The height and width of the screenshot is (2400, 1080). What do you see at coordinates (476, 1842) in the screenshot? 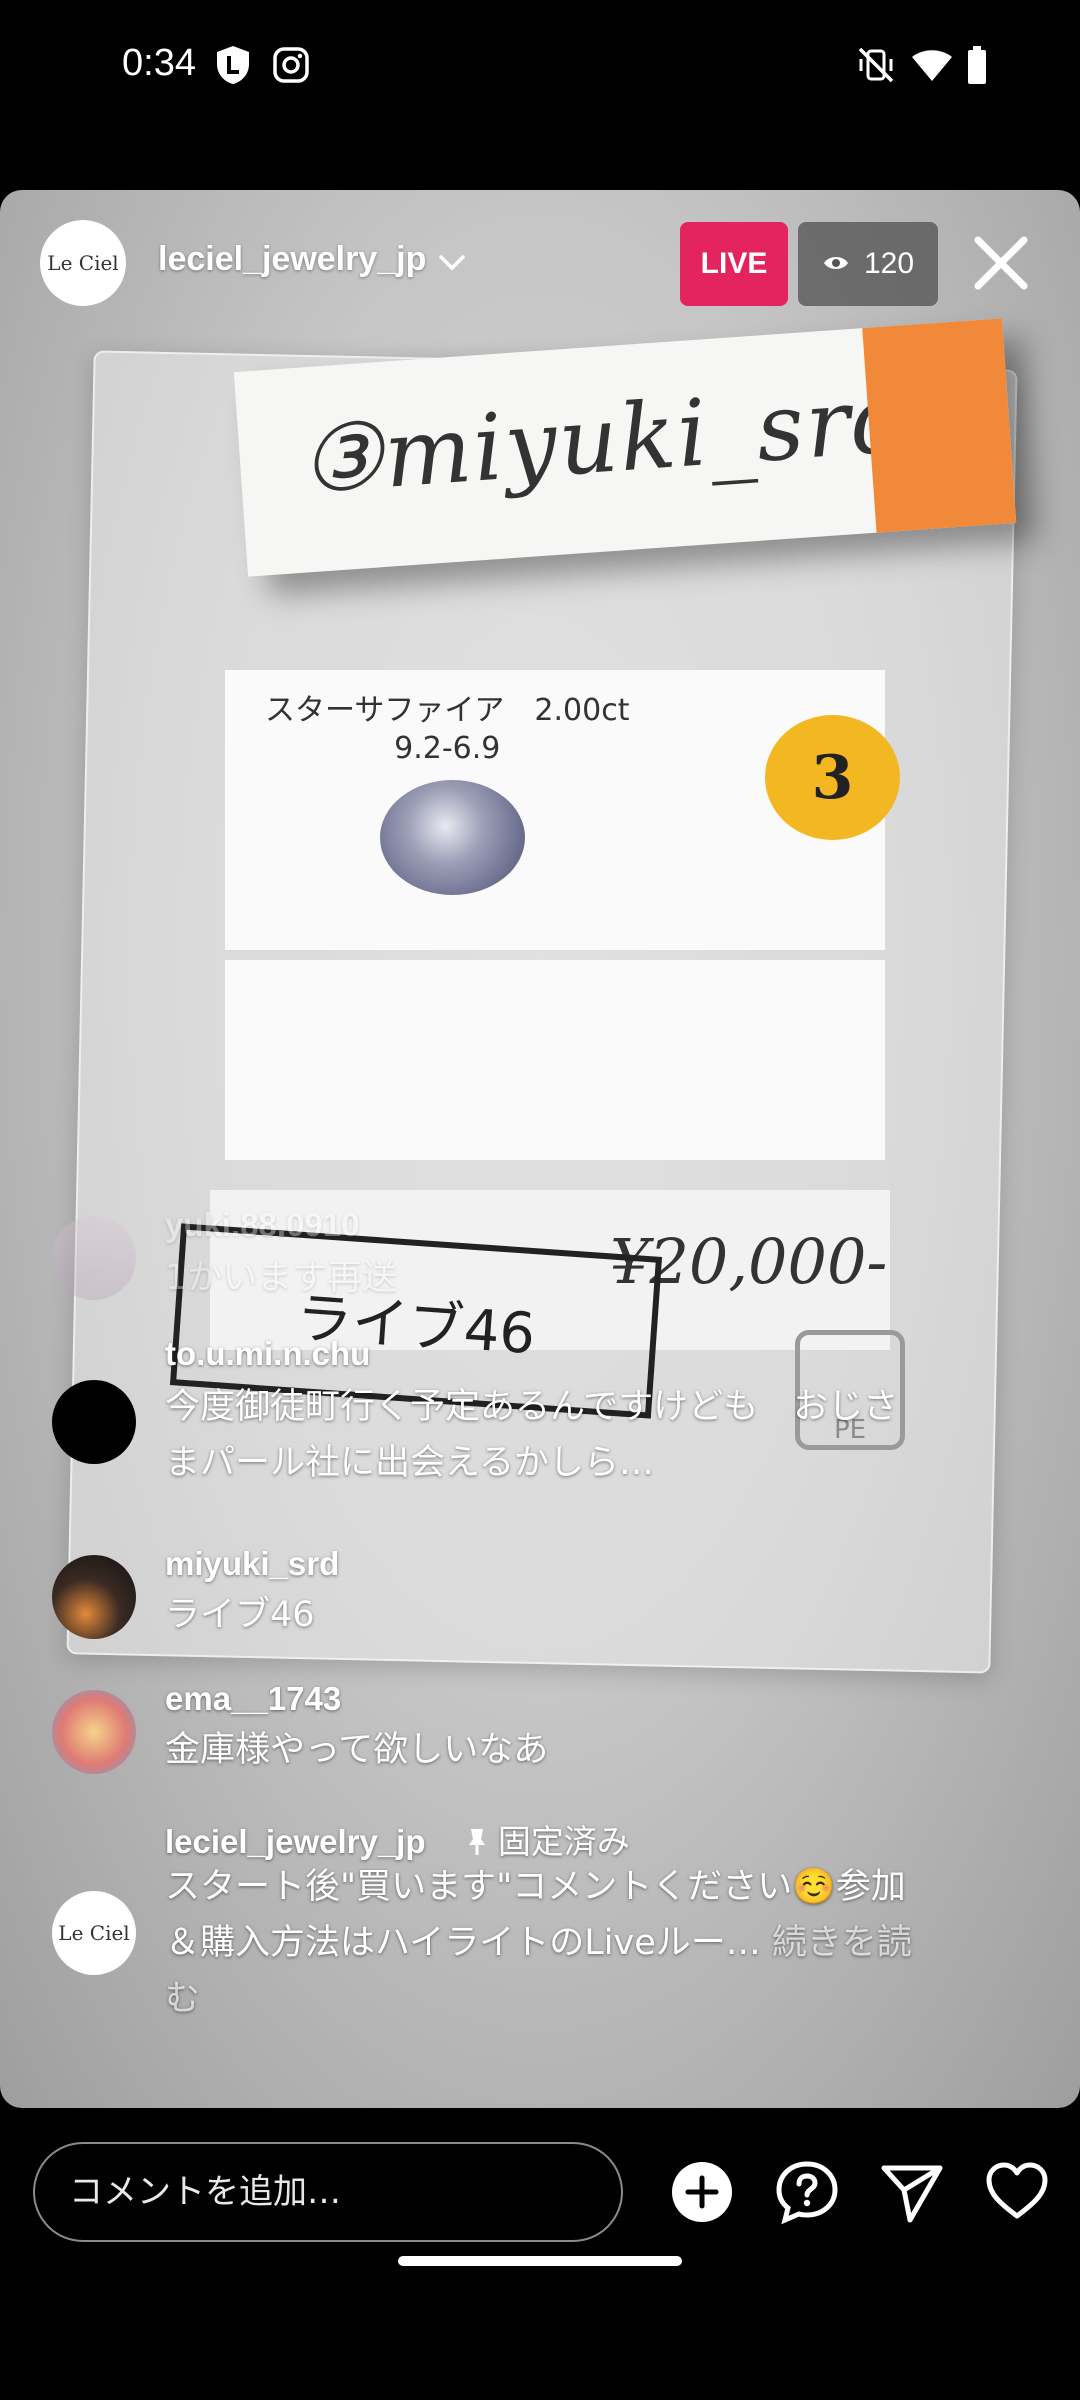
I see `pin-icon` at bounding box center [476, 1842].